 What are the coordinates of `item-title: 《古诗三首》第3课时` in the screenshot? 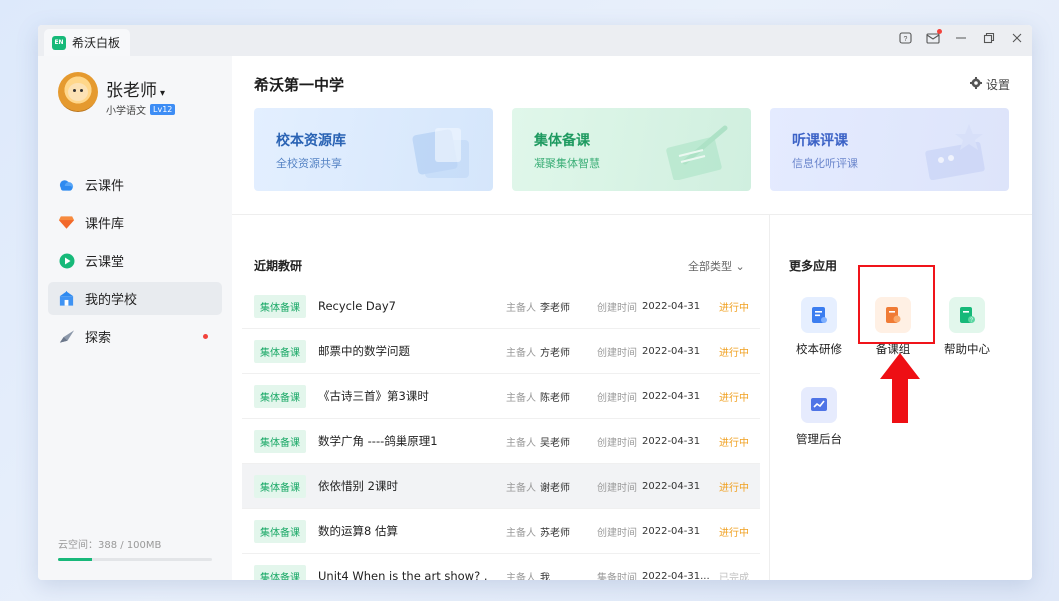 It's located at (373, 396).